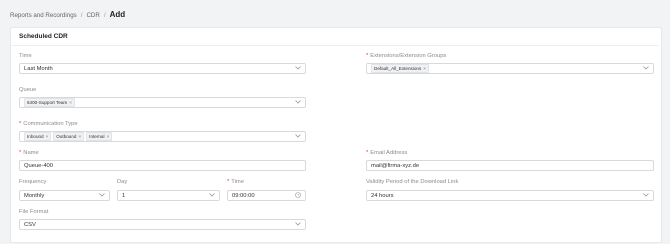 The height and width of the screenshot is (244, 670). Describe the element at coordinates (34, 195) in the screenshot. I see `frequency-value: Monthly` at that location.